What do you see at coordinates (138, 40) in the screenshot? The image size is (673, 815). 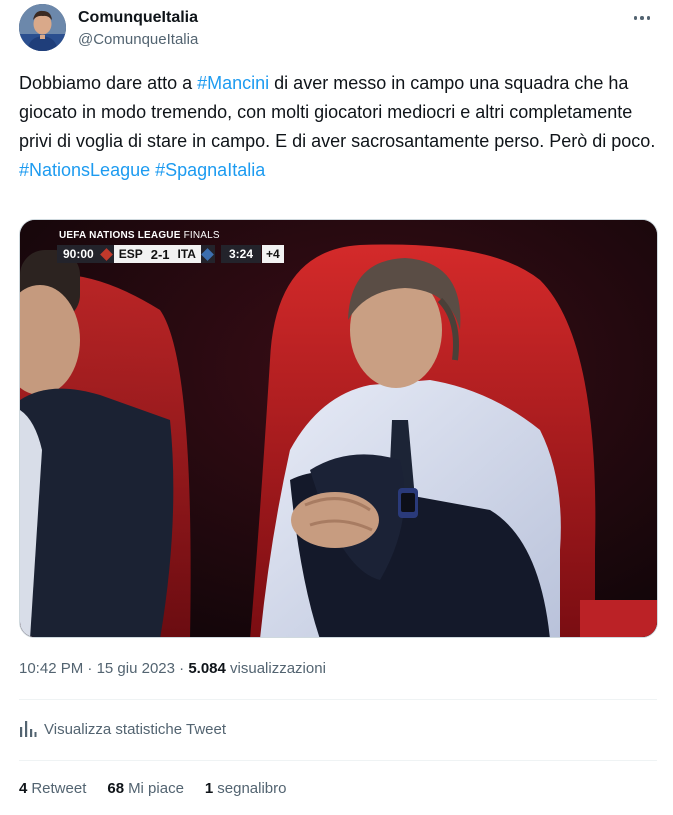 I see `handle: @ComunqueItalia` at bounding box center [138, 40].